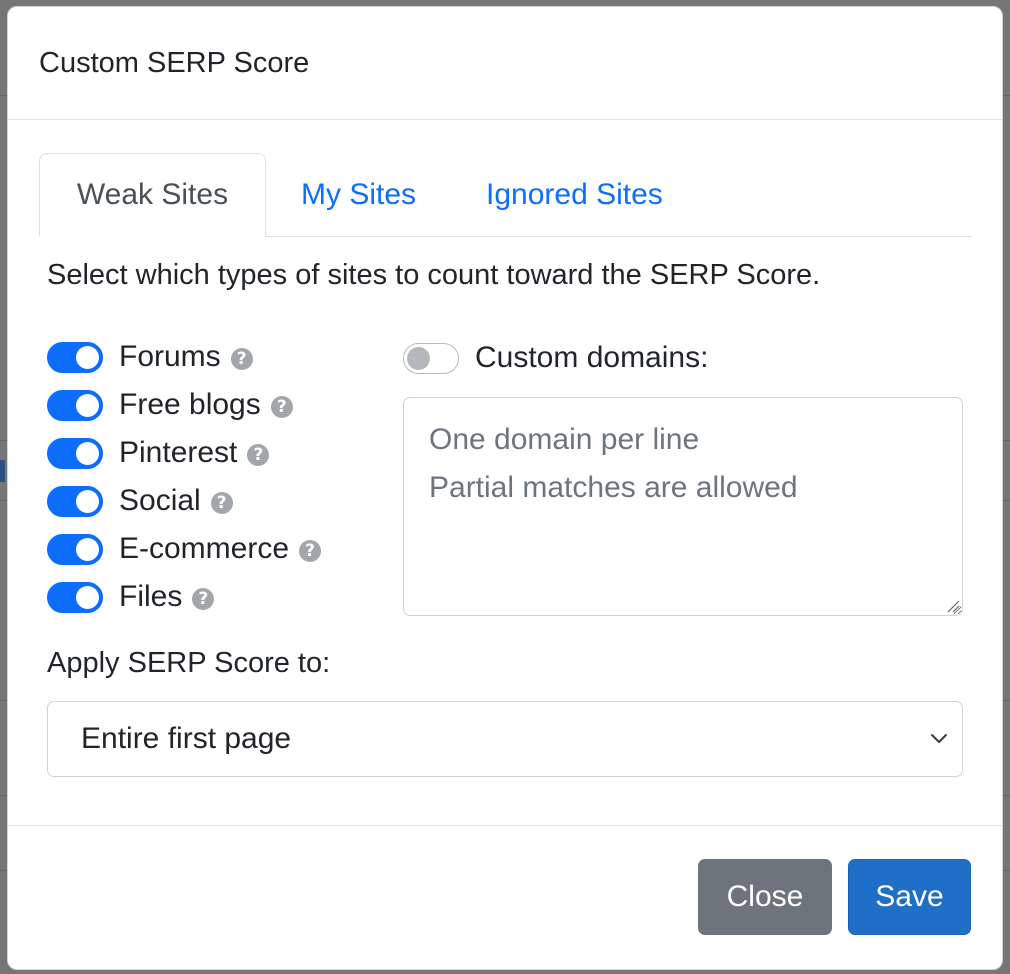 The width and height of the screenshot is (1010, 974). What do you see at coordinates (184, 597) in the screenshot?
I see `switch-row-files: Files ?` at bounding box center [184, 597].